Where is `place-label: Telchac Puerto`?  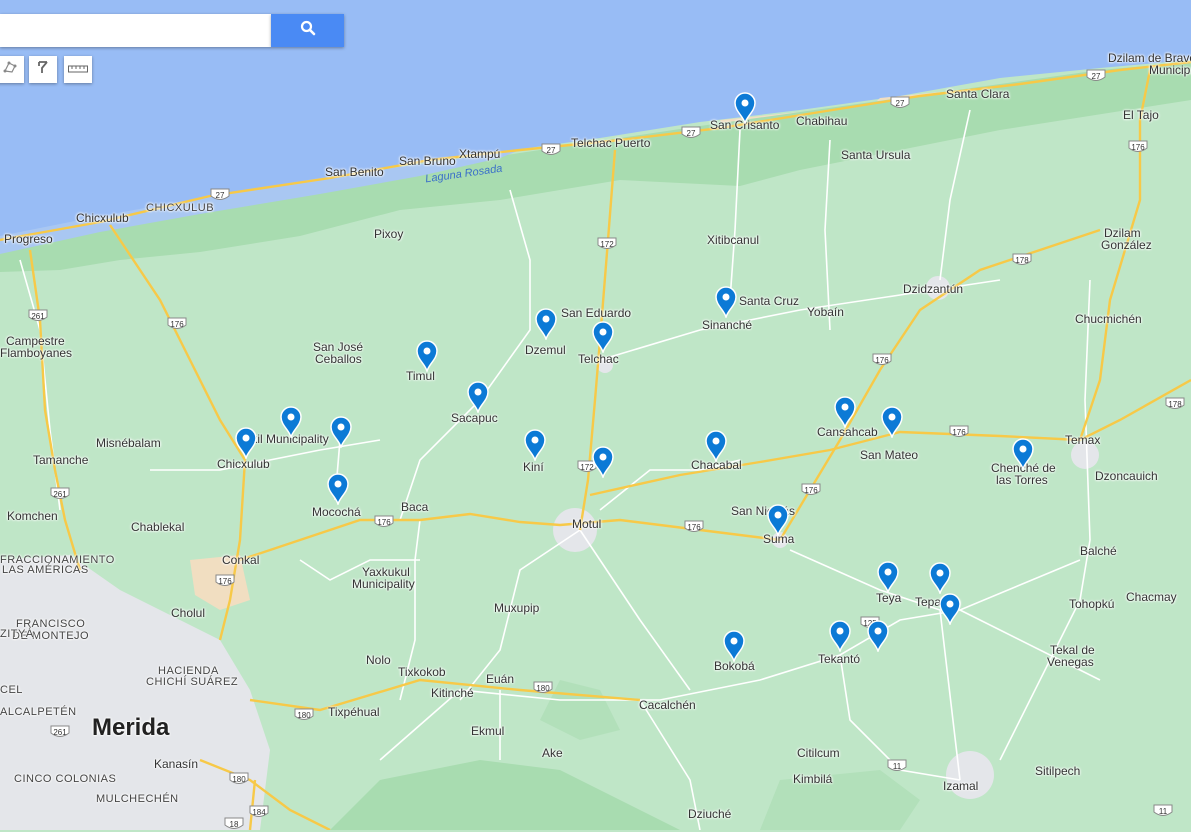
place-label: Telchac Puerto is located at coordinates (611, 143).